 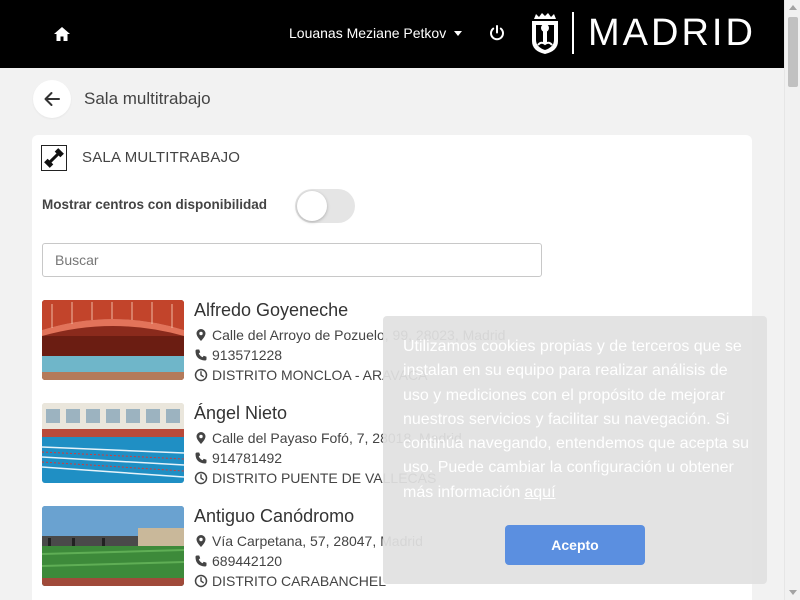 I want to click on scroll-down-arrow-icon, so click(x=793, y=592).